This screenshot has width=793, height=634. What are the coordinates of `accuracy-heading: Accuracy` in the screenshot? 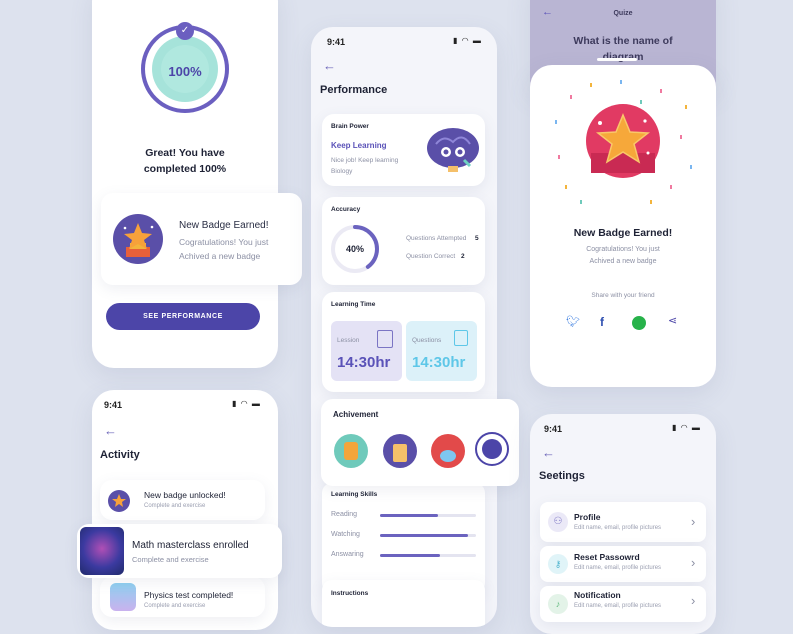 It's located at (346, 209).